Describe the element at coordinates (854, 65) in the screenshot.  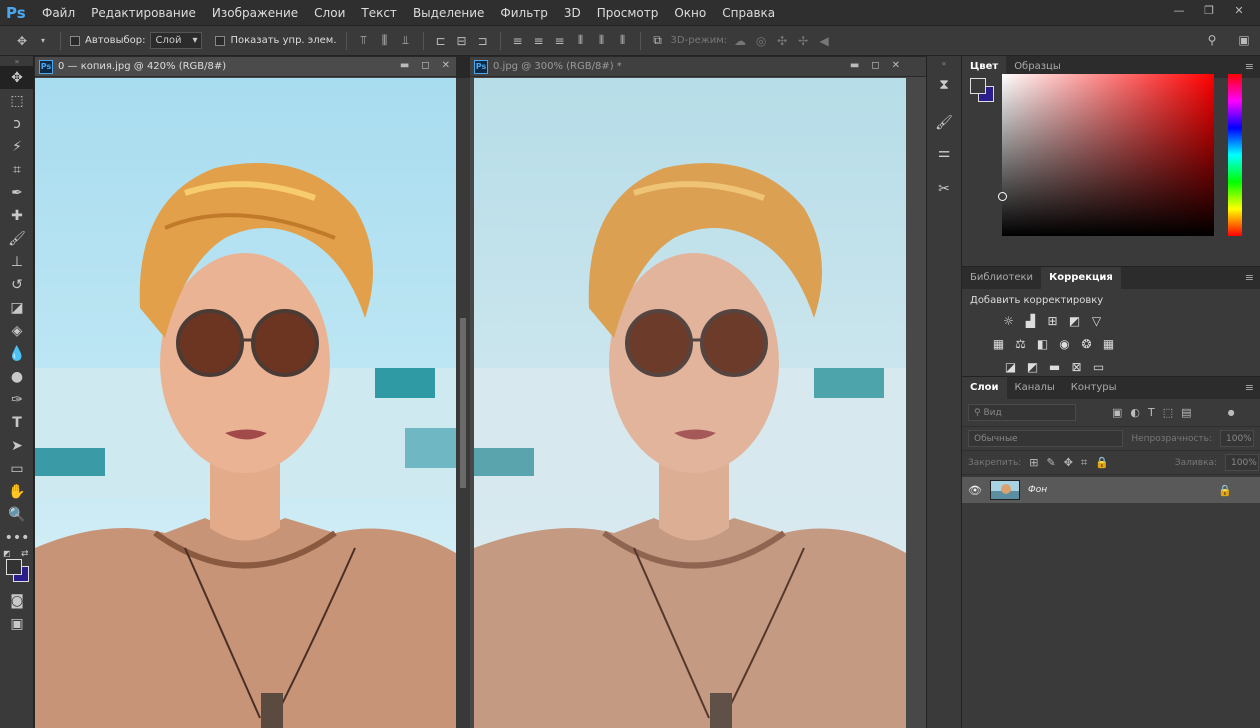
I see `minimize-icon: ▬` at that location.